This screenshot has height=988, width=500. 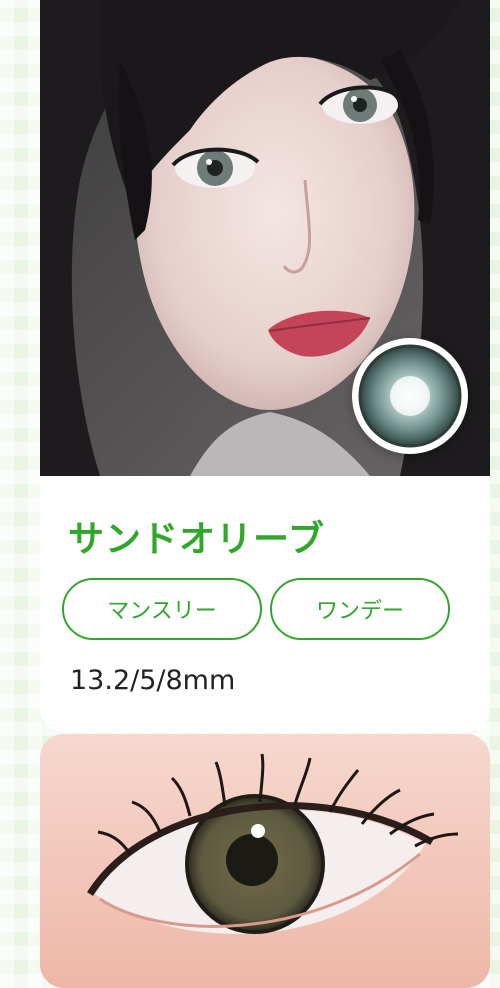 I want to click on product-name: サンドオリーブ, so click(x=196, y=539).